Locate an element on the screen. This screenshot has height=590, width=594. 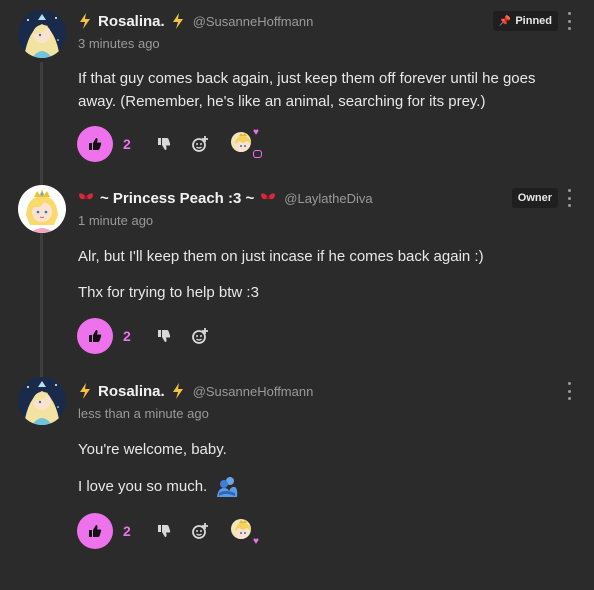
handle: @LaylatheDiva is located at coordinates (328, 198).